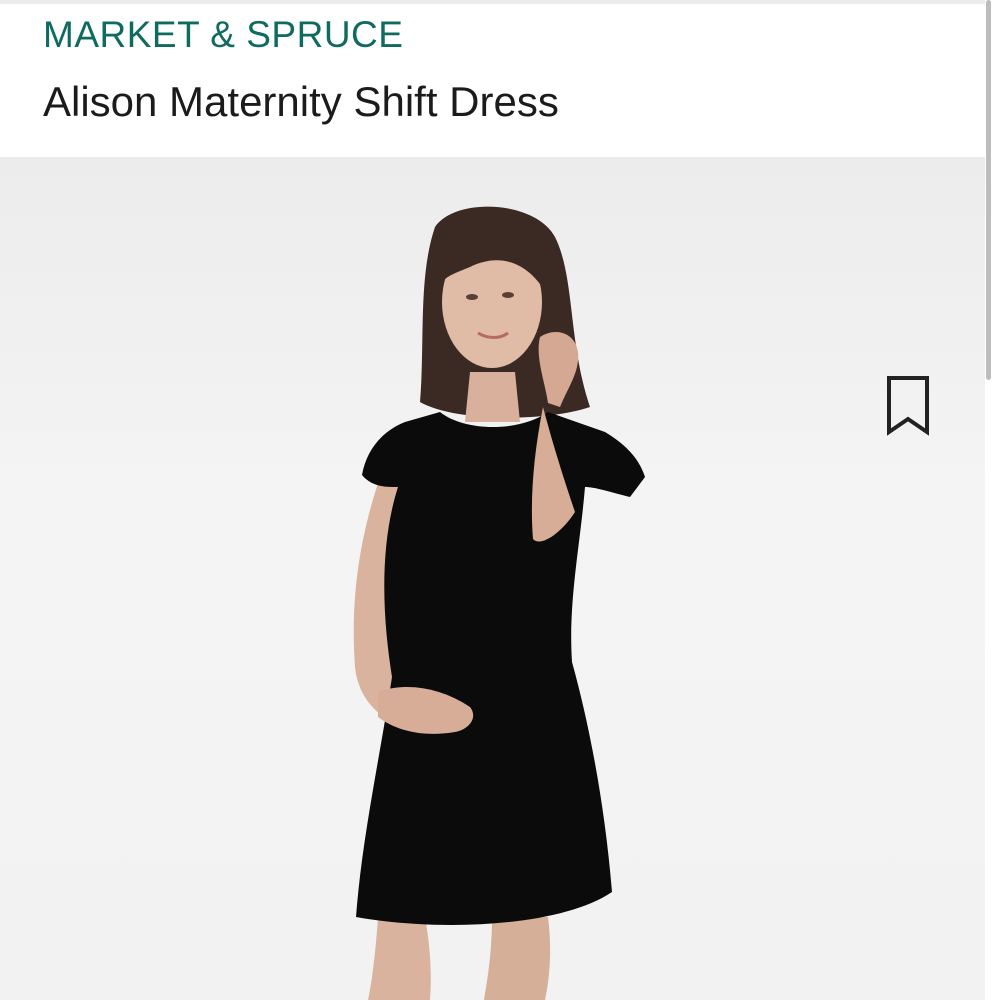 The height and width of the screenshot is (1000, 1000). Describe the element at coordinates (301, 101) in the screenshot. I see `product-title: Alison Maternity Shift Dress` at that location.